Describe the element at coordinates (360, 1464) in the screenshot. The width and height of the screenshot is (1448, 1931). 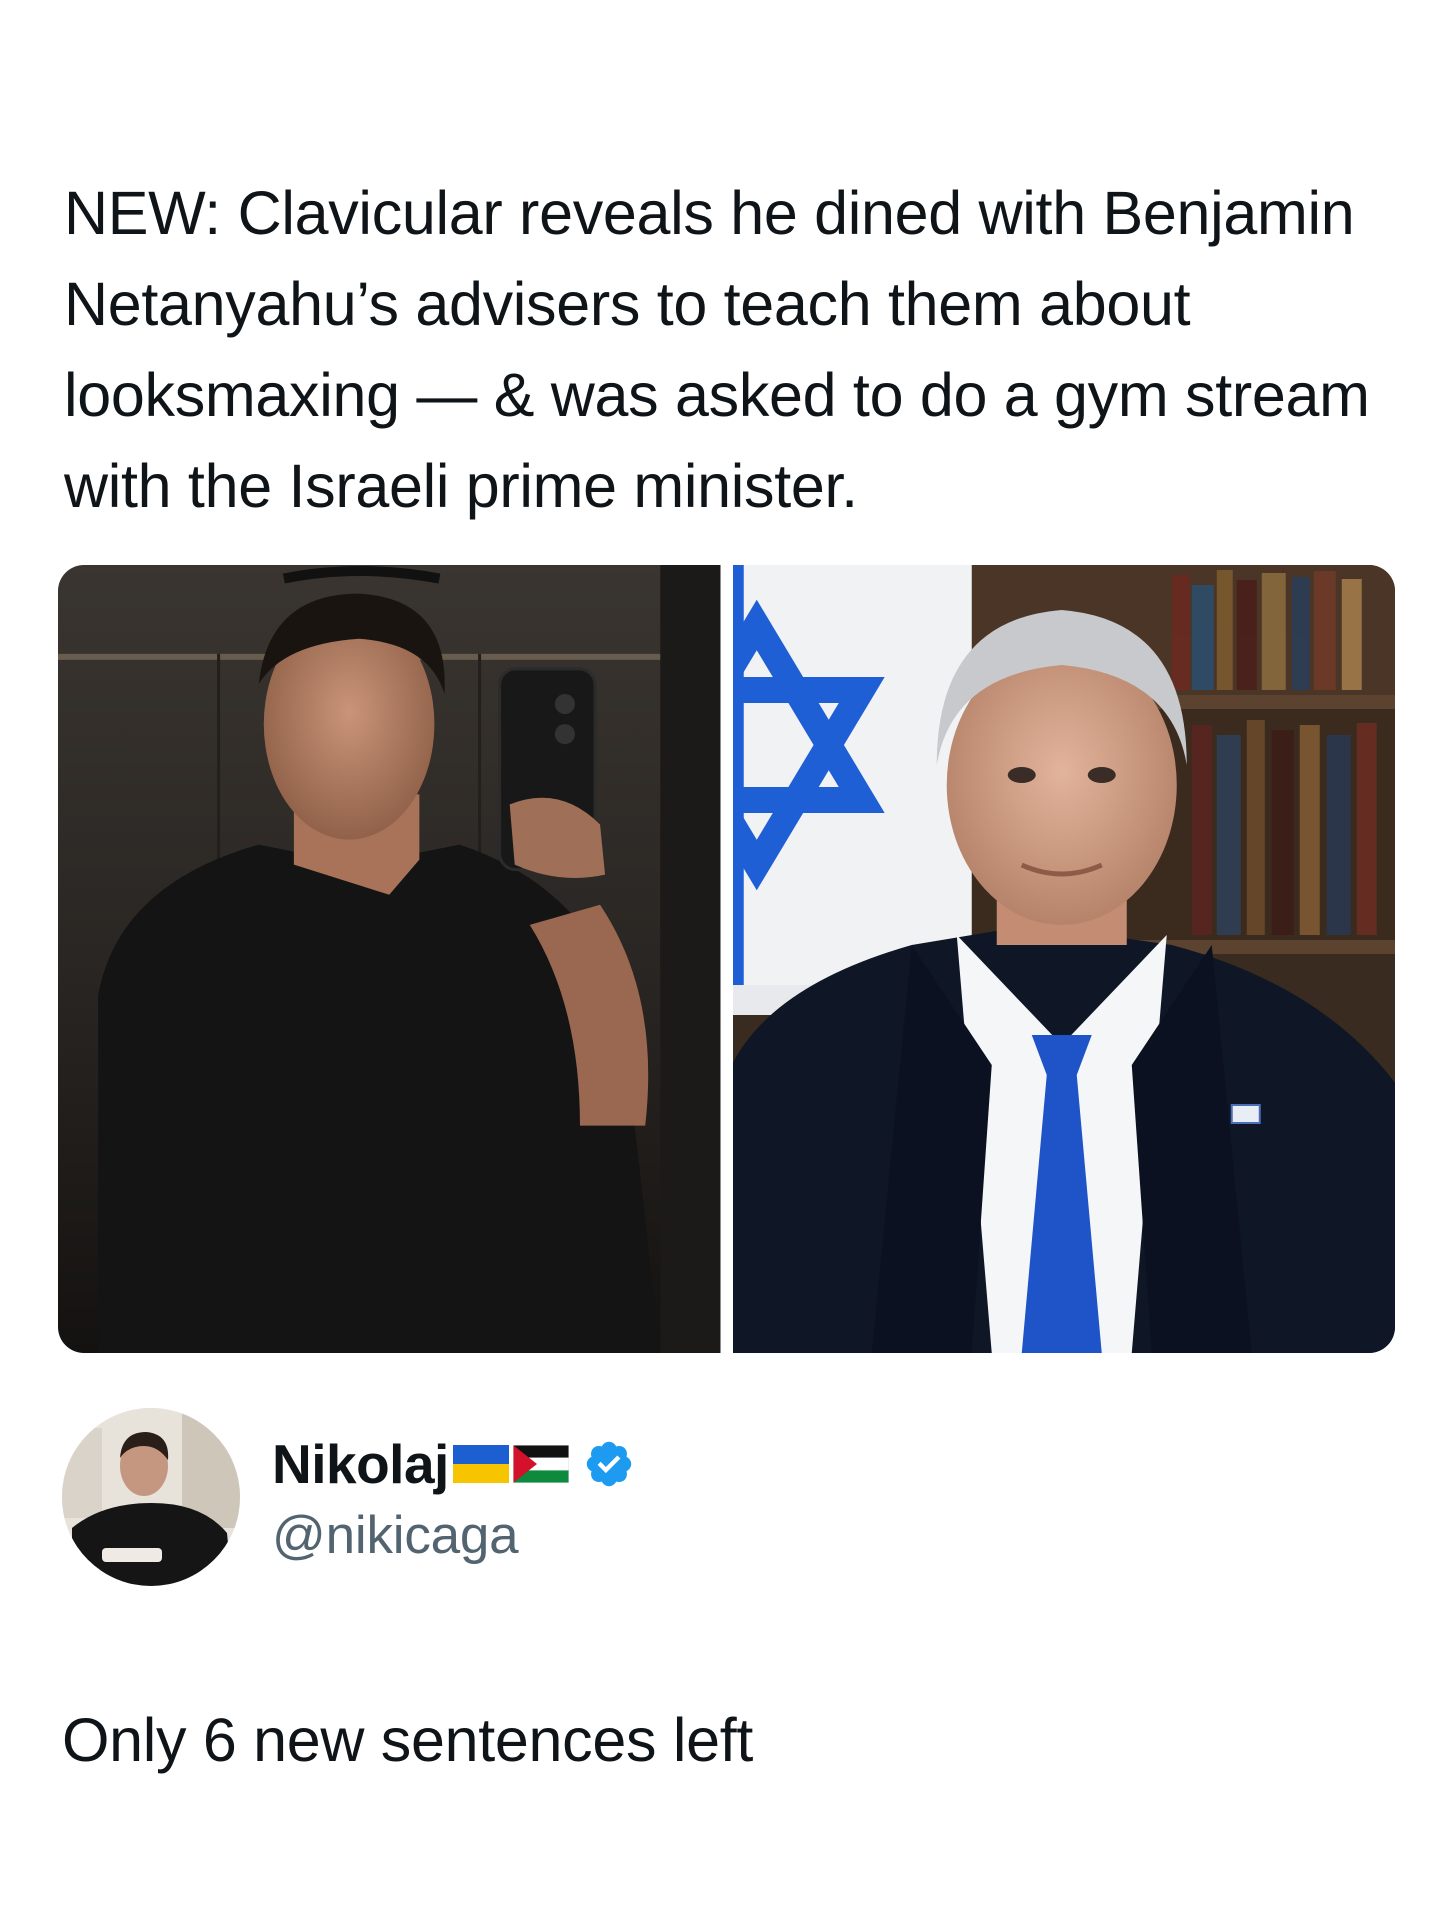
I see `display-name: Nikolaj` at that location.